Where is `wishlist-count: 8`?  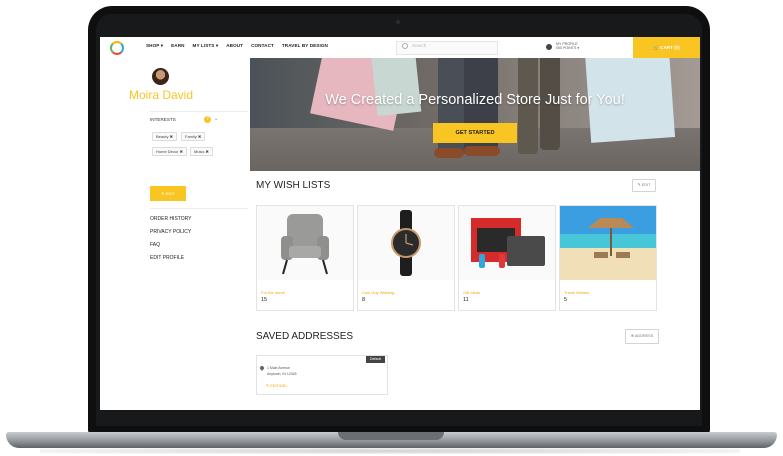
wishlist-count: 8 is located at coordinates (364, 300).